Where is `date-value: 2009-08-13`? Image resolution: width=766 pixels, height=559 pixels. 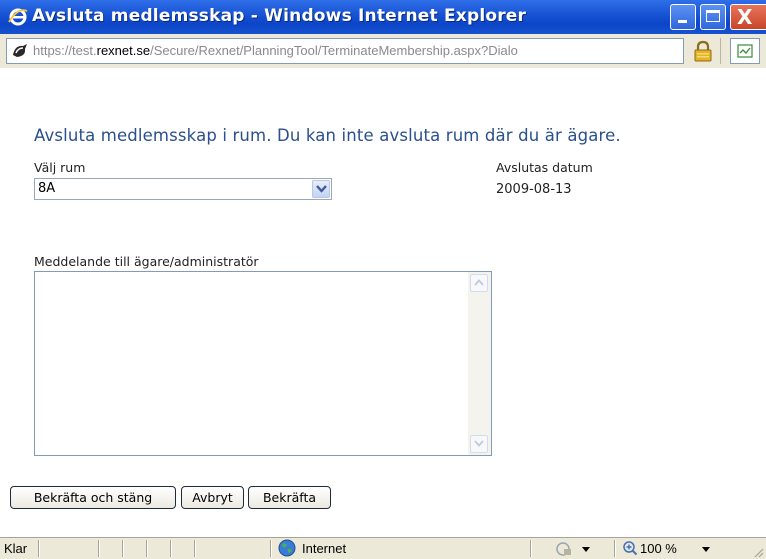 date-value: 2009-08-13 is located at coordinates (534, 189).